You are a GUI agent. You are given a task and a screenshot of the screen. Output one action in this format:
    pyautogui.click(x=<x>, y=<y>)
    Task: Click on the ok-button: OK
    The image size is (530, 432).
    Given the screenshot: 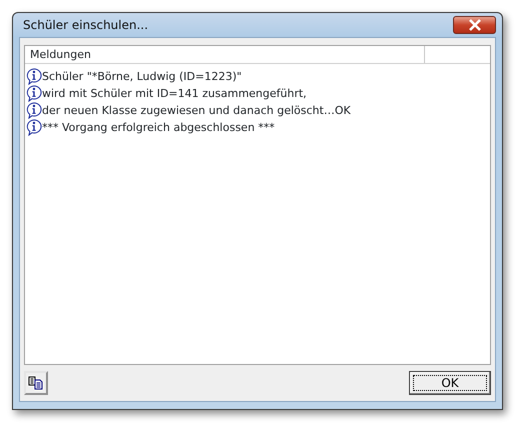 What is the action you would take?
    pyautogui.click(x=450, y=383)
    